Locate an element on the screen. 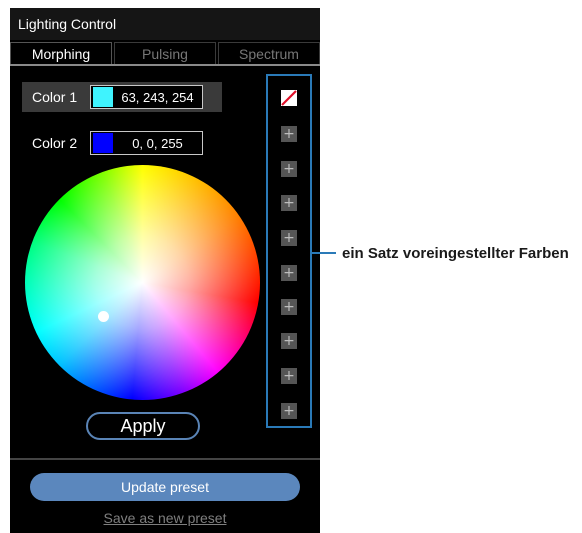 The height and width of the screenshot is (533, 582). color-wheel-handle is located at coordinates (103, 316).